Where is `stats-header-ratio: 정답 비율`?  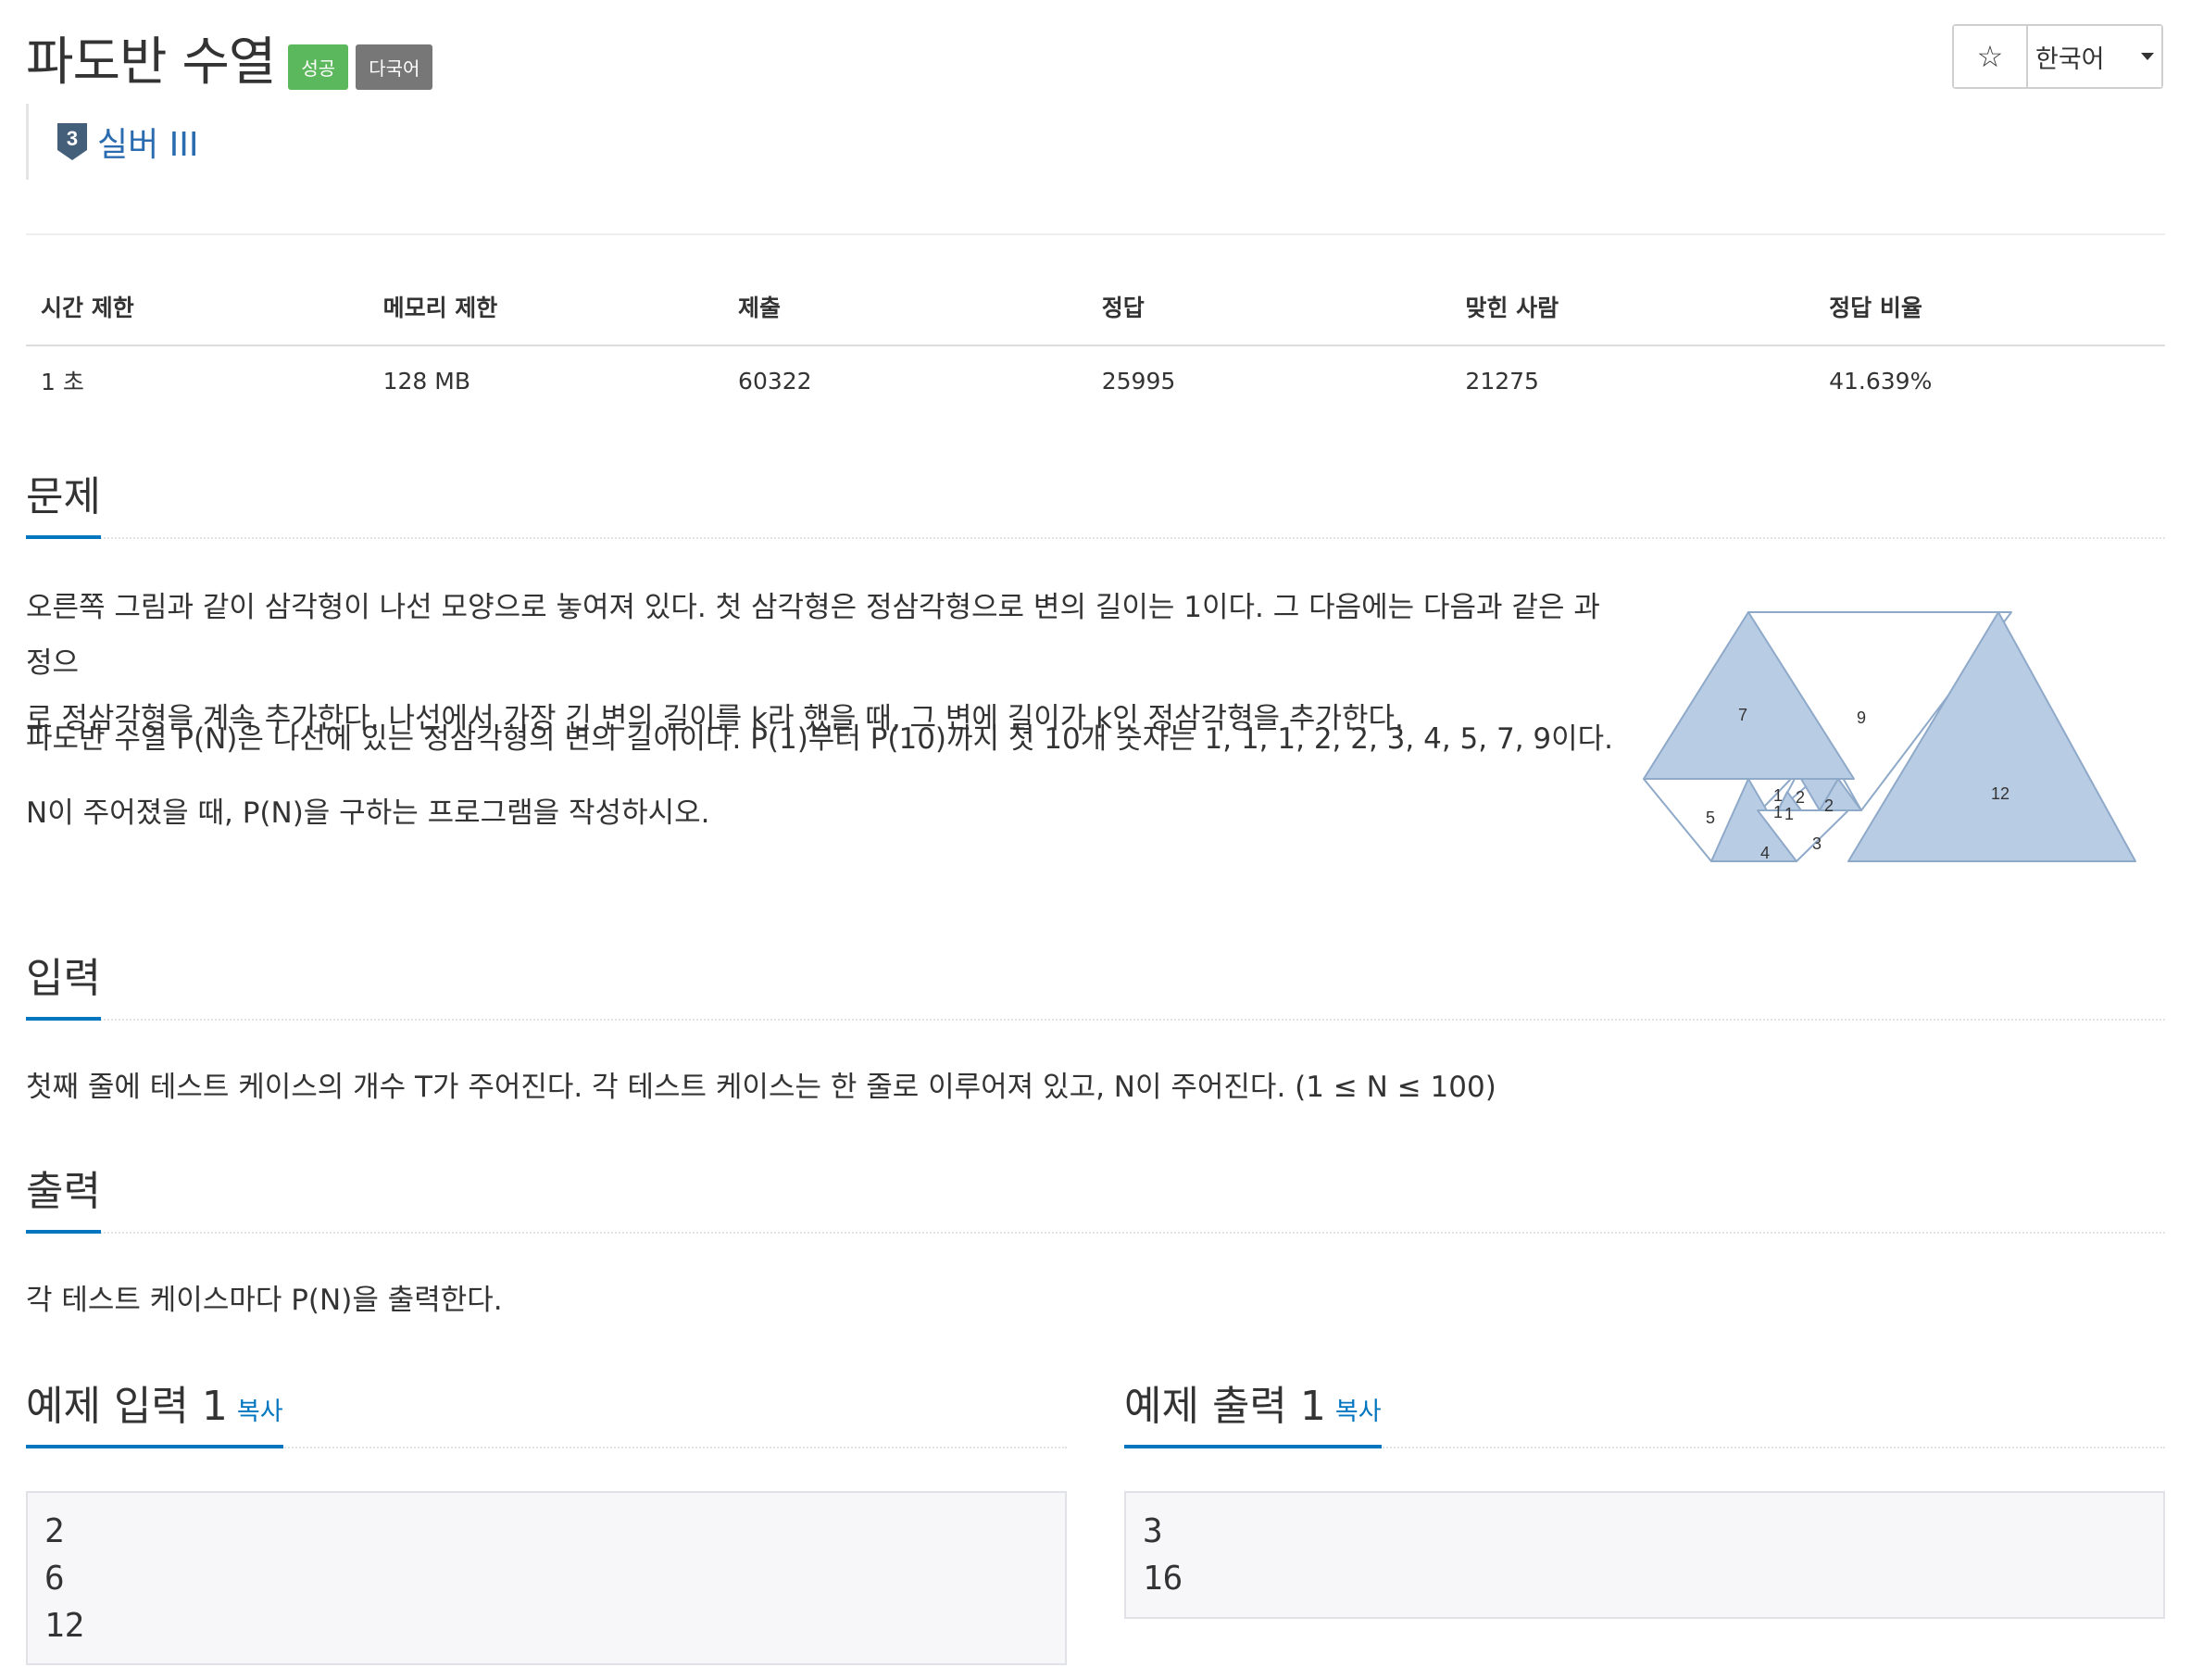 stats-header-ratio: 정답 비율 is located at coordinates (1989, 307).